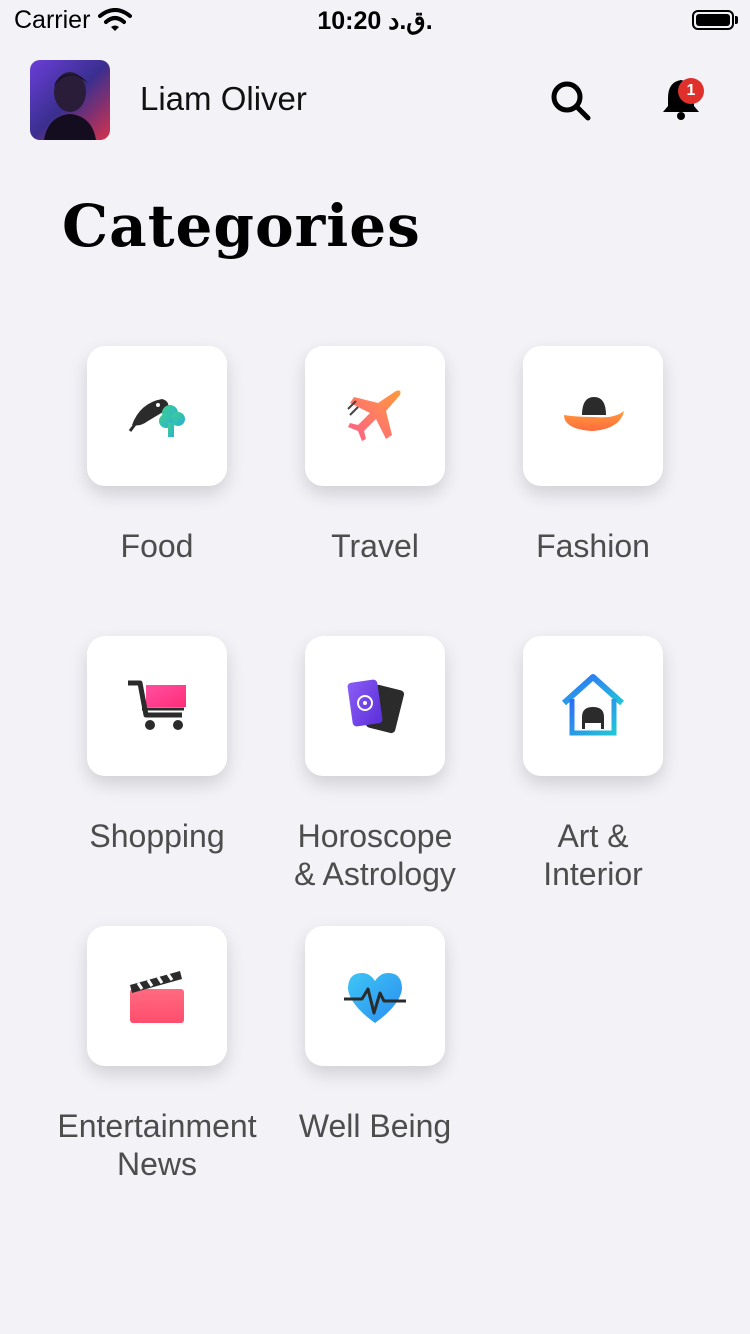 This screenshot has width=750, height=1334. Describe the element at coordinates (593, 855) in the screenshot. I see `category-label-art-interior: Art & Interior` at that location.